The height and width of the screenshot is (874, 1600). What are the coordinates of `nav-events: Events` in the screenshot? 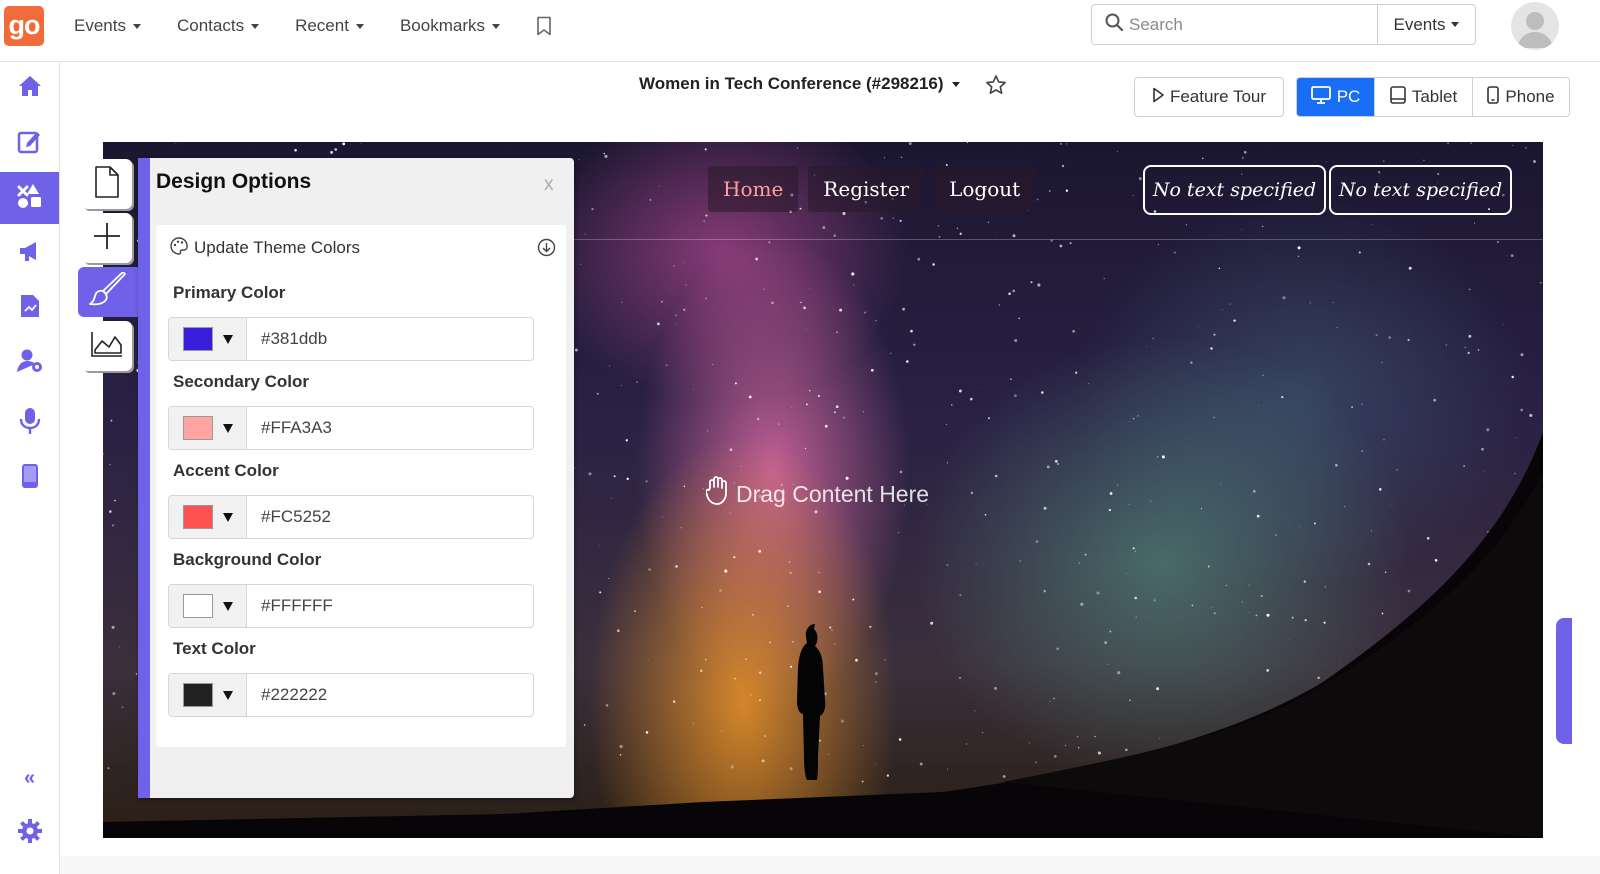 It's located at (107, 26).